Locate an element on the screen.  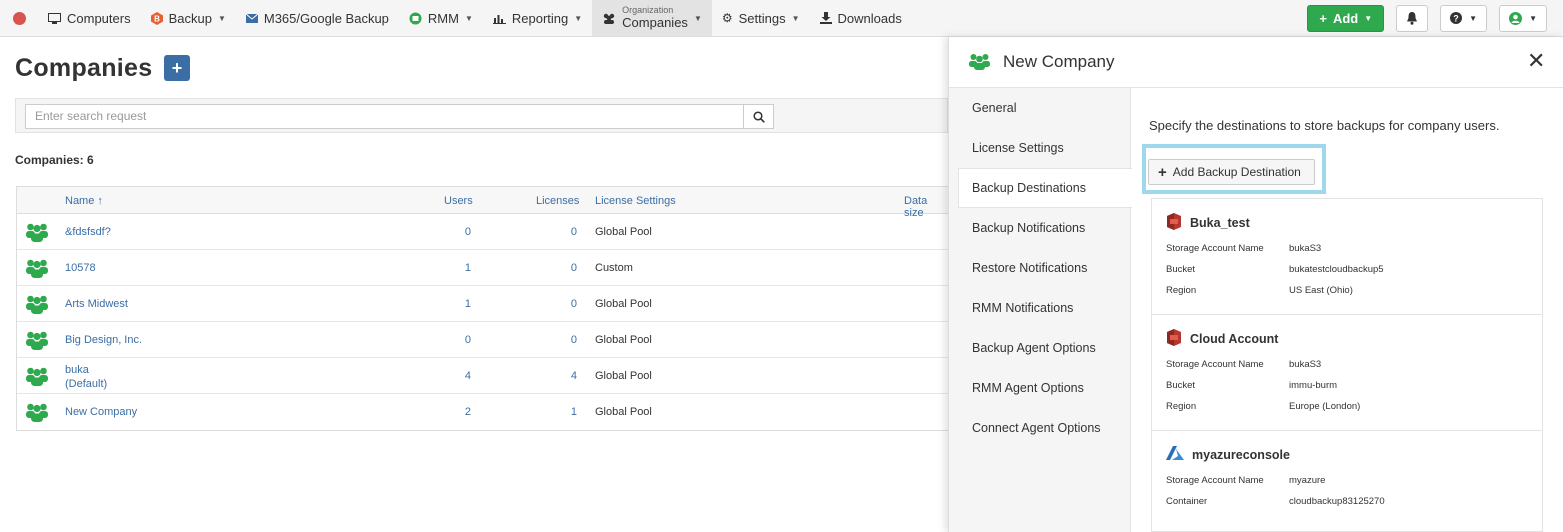
search-icon is located at coordinates (758, 116).